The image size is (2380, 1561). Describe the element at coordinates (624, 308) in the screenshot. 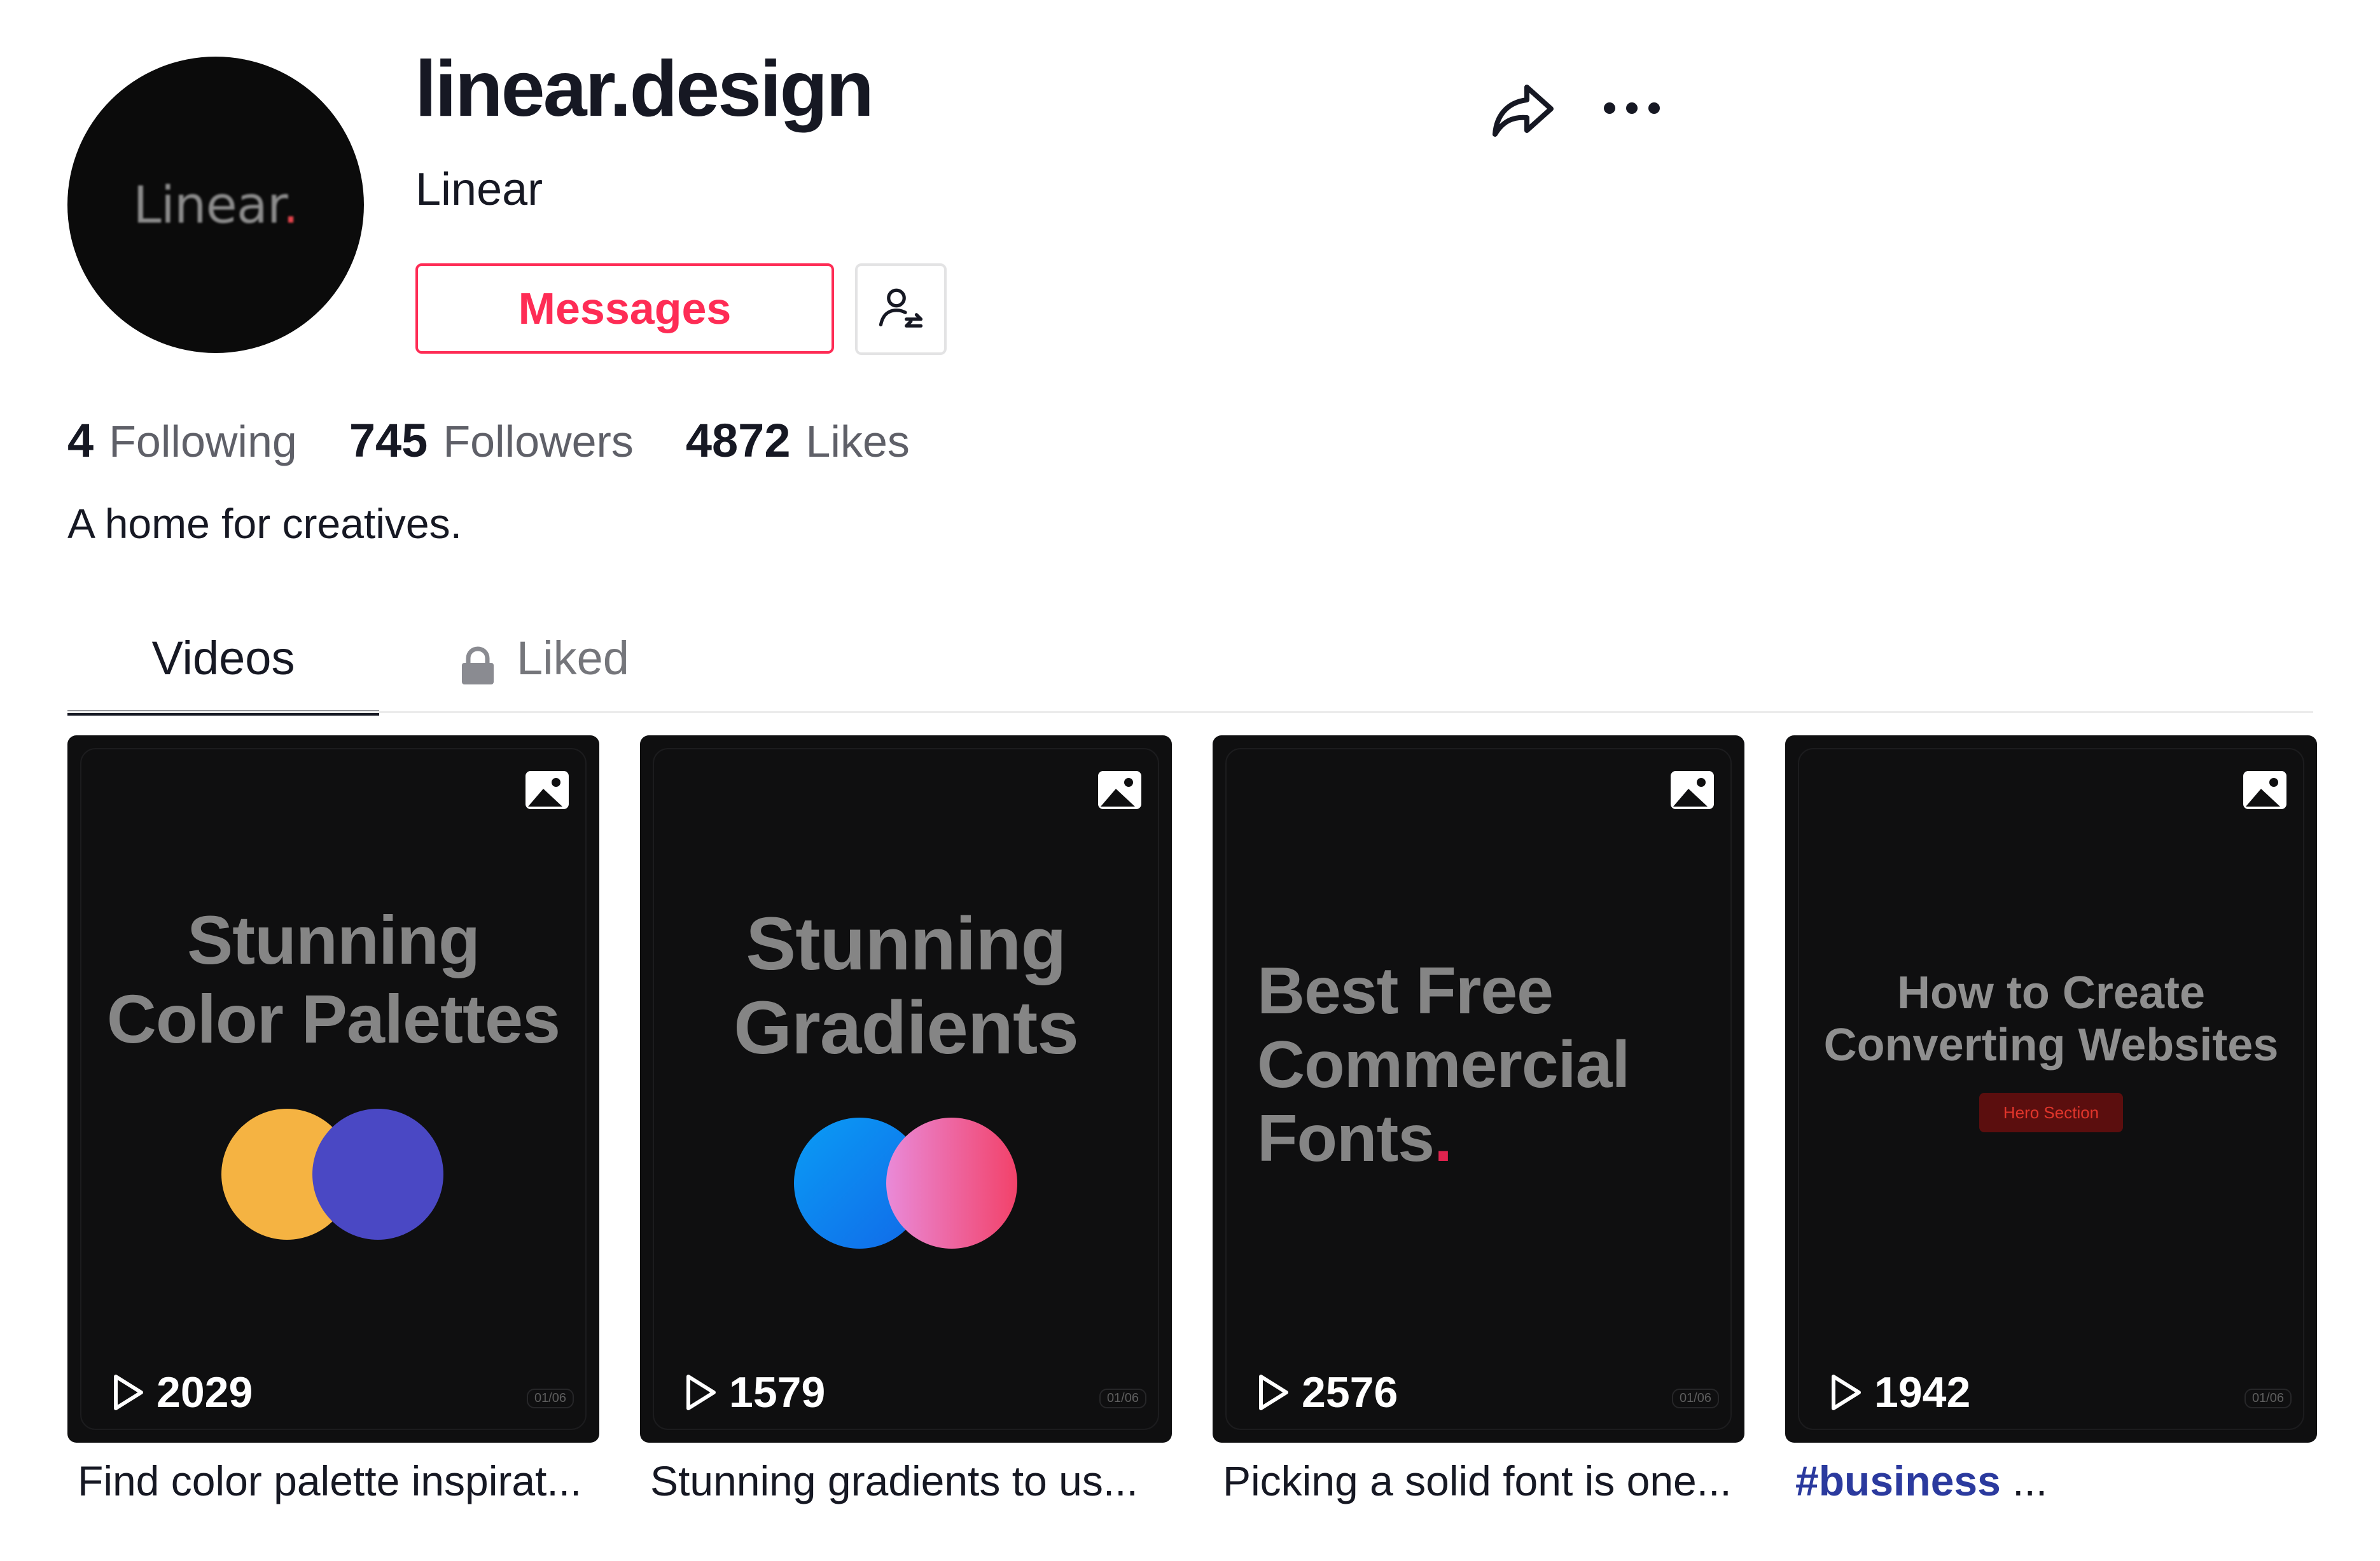

I see `messages-button: Messages` at that location.